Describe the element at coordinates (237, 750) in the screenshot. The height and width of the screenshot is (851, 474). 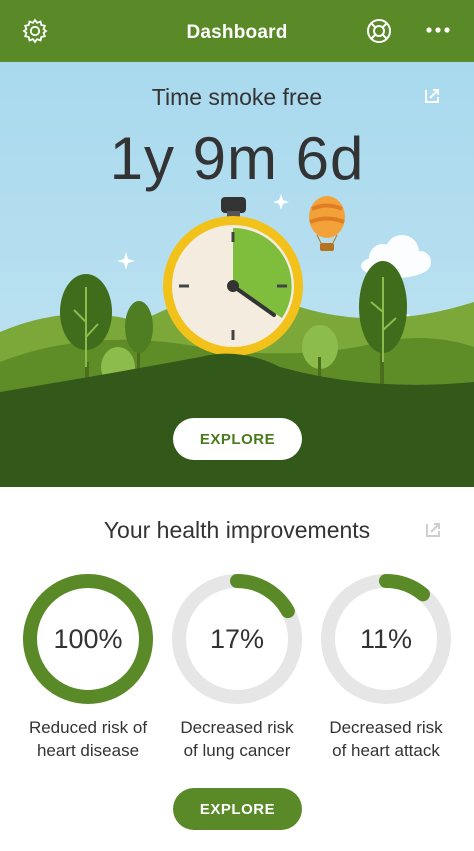
I see `metric-label-line: of lung cancer` at that location.